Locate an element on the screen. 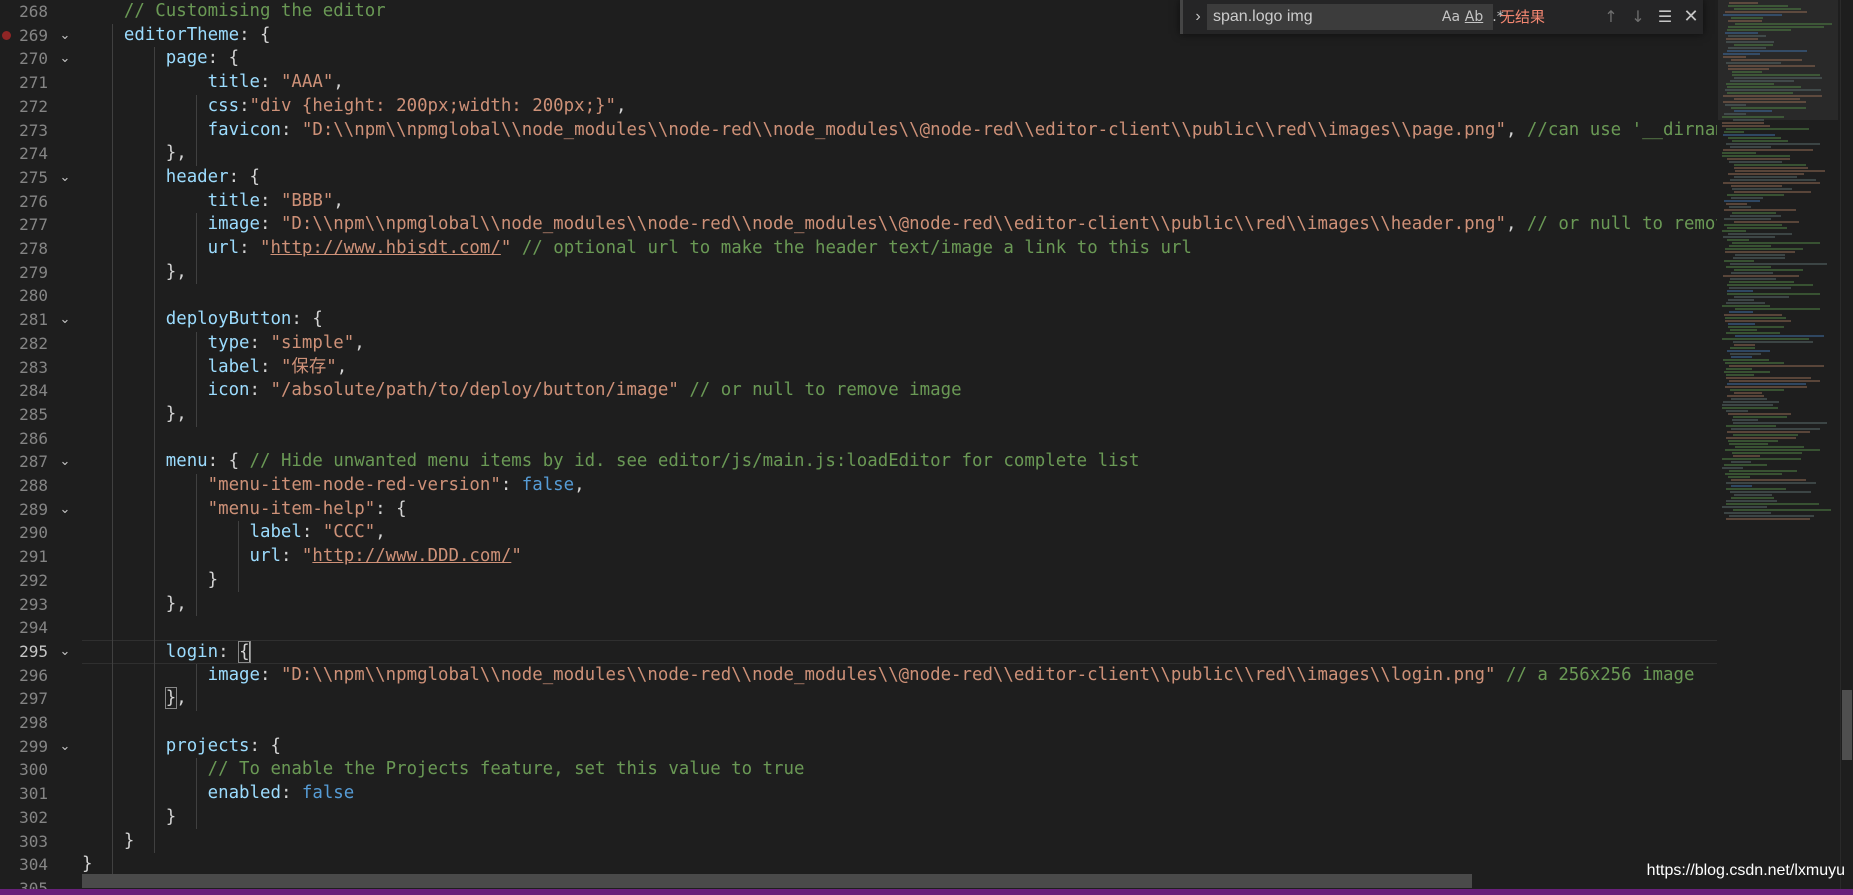 The image size is (1853, 895). code-line: login: { is located at coordinates (899, 651).